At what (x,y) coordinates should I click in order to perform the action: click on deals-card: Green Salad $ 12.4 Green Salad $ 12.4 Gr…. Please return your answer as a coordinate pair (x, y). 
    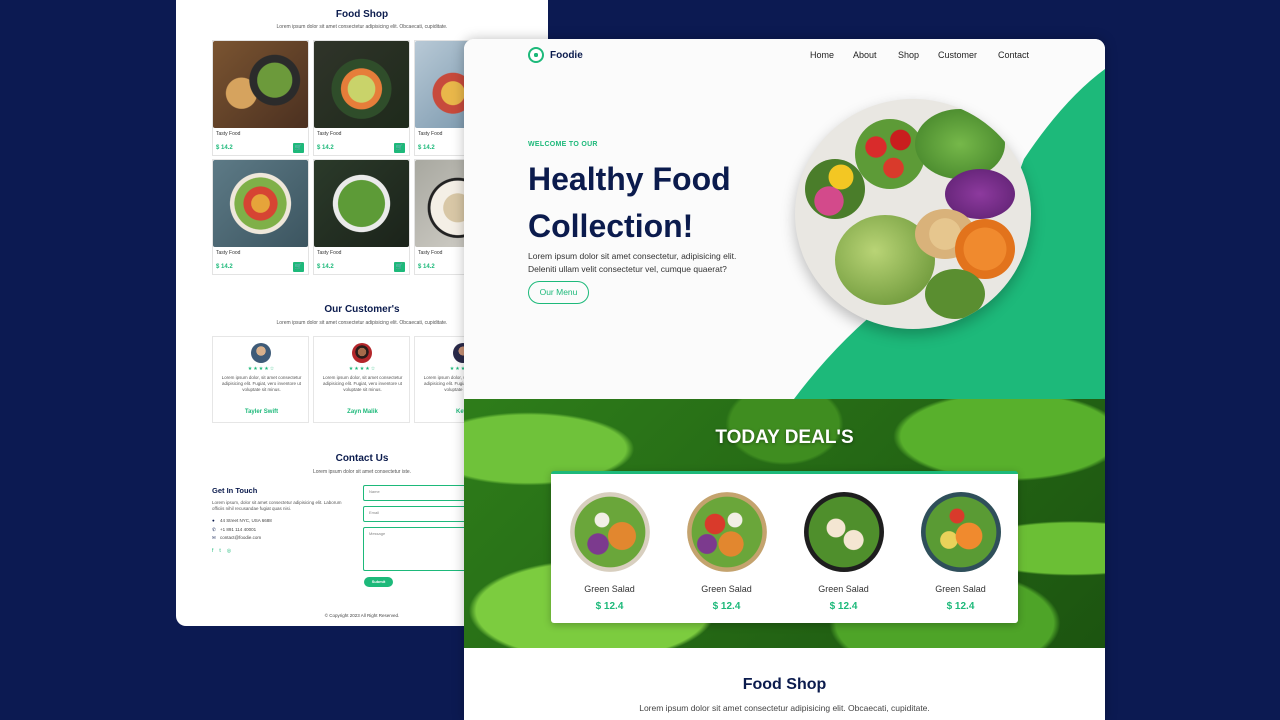
    Looking at the image, I should click on (784, 547).